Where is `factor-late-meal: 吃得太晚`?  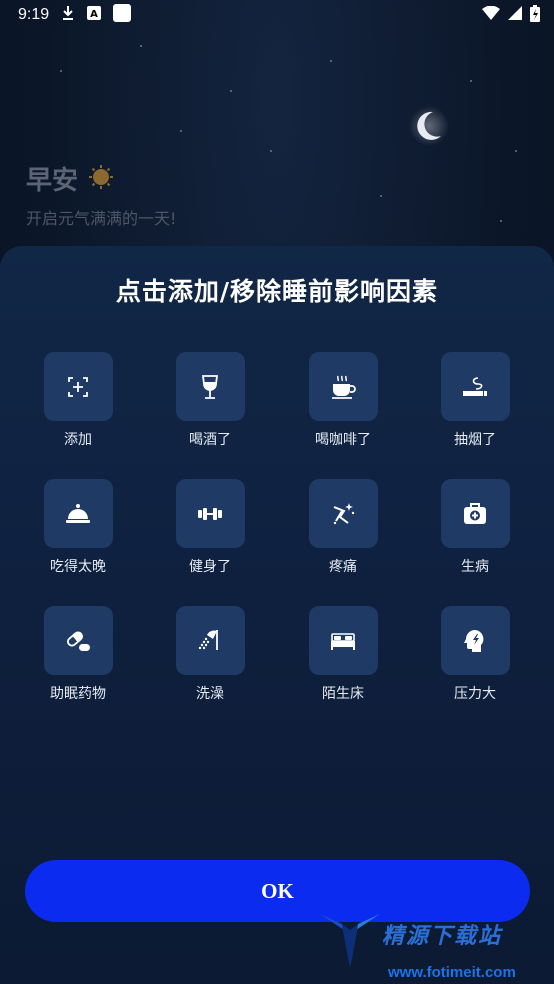
factor-late-meal: 吃得太晚 is located at coordinates (78, 527).